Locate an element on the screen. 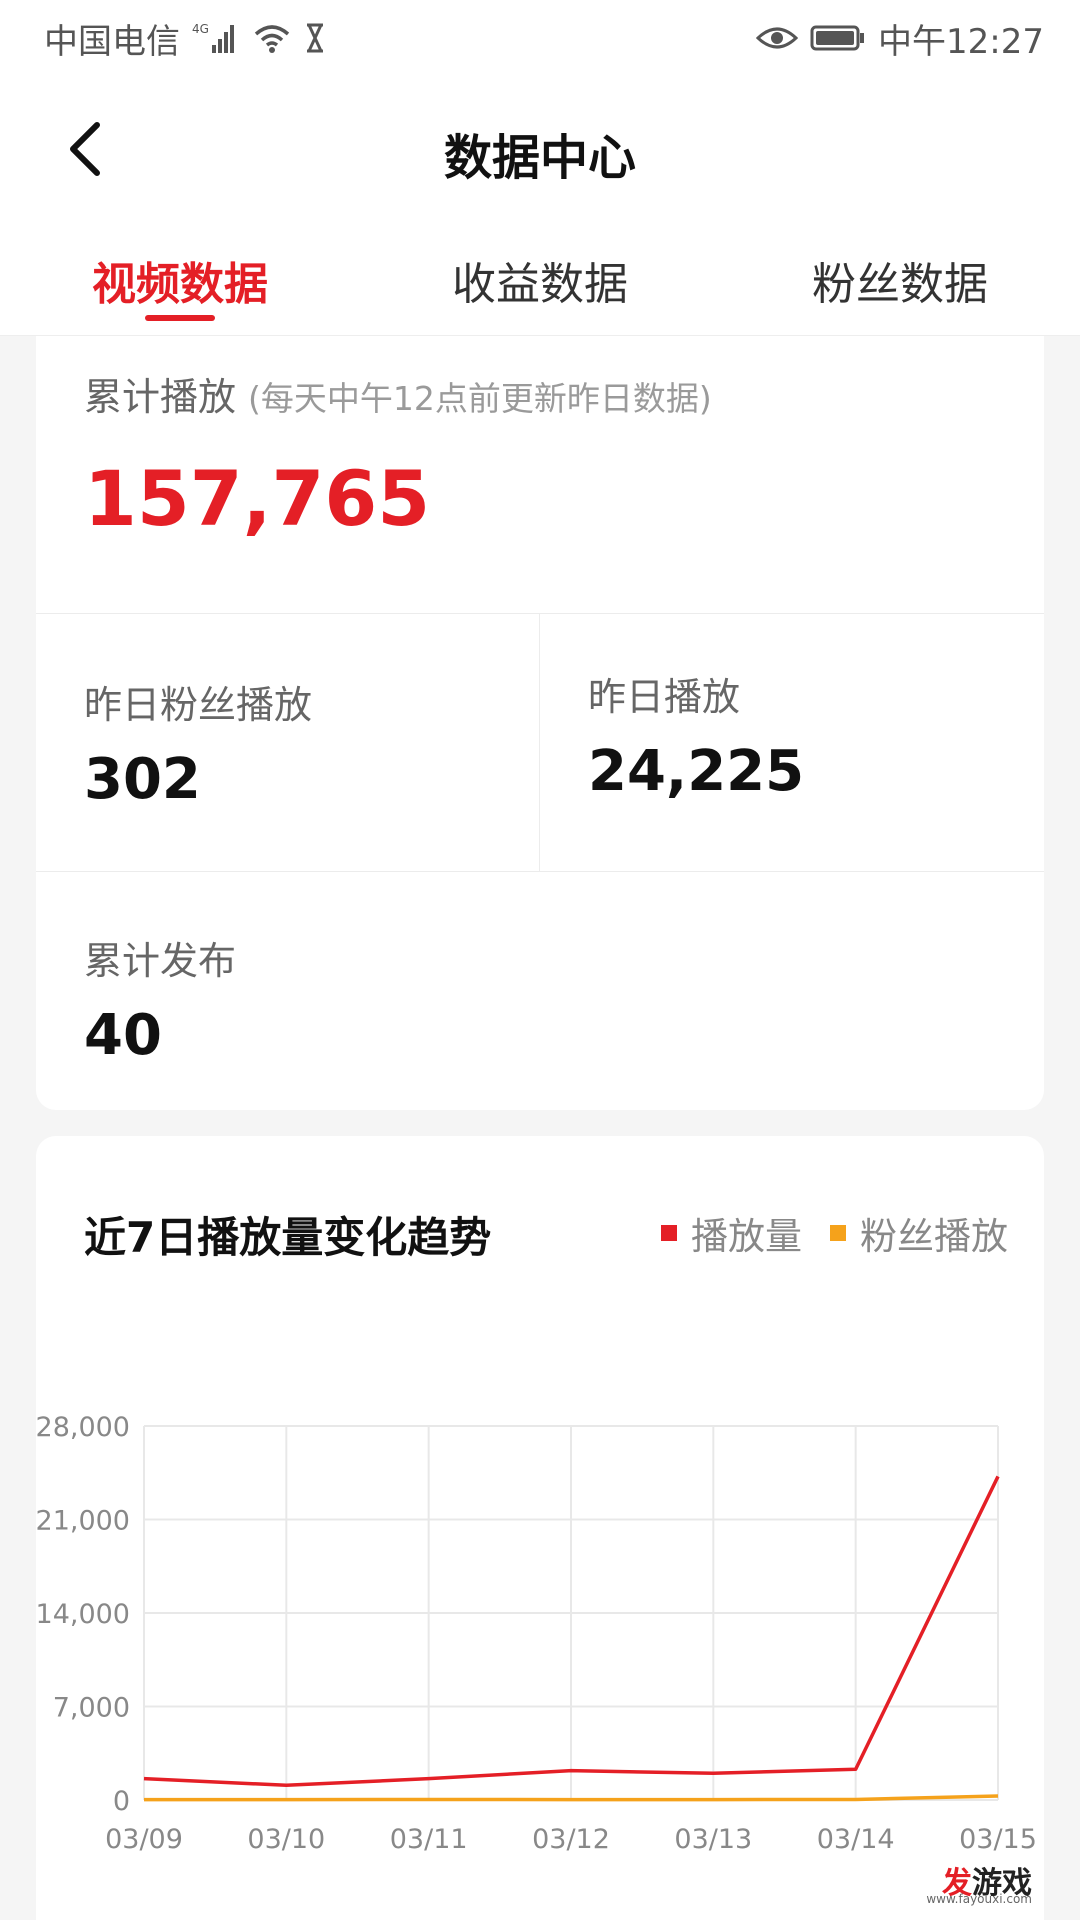 This screenshot has width=1080, height=1920. status-bar-left: 中国电信 4G is located at coordinates (185, 38).